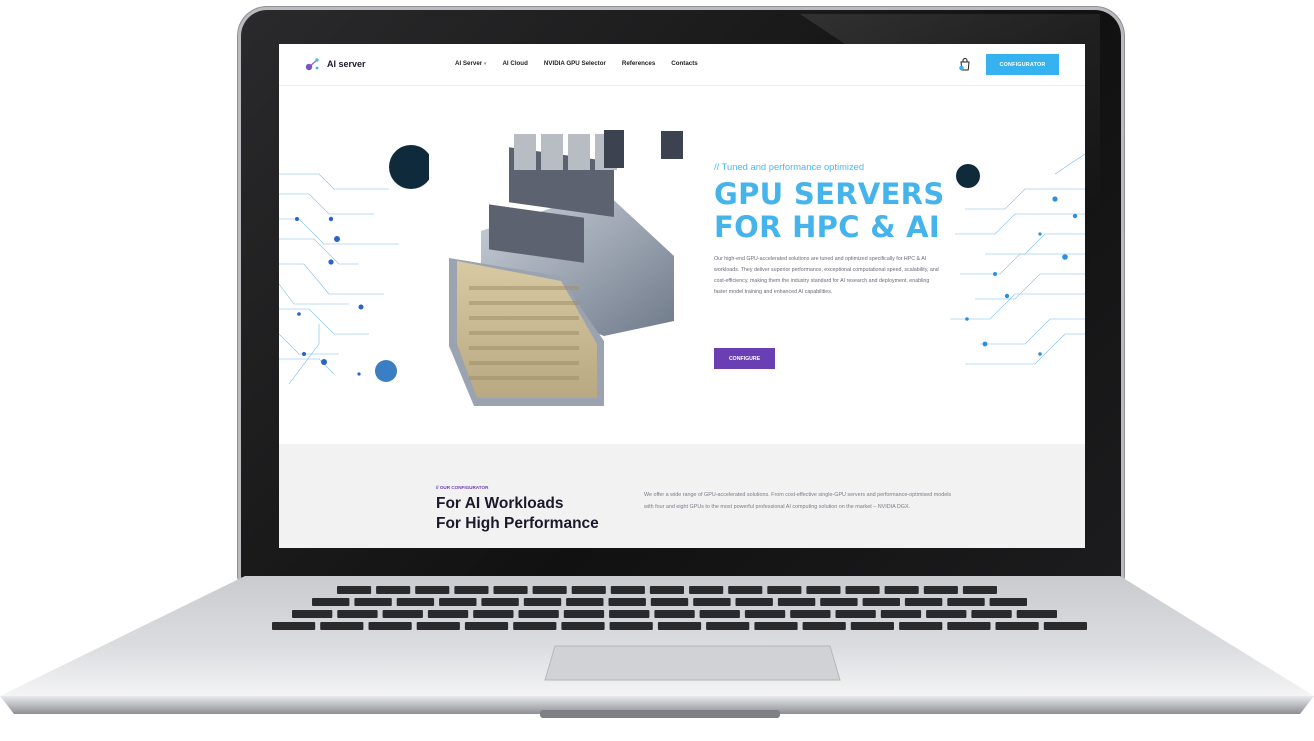 This screenshot has width=1314, height=741. What do you see at coordinates (965, 64) in the screenshot?
I see `cart-icon` at bounding box center [965, 64].